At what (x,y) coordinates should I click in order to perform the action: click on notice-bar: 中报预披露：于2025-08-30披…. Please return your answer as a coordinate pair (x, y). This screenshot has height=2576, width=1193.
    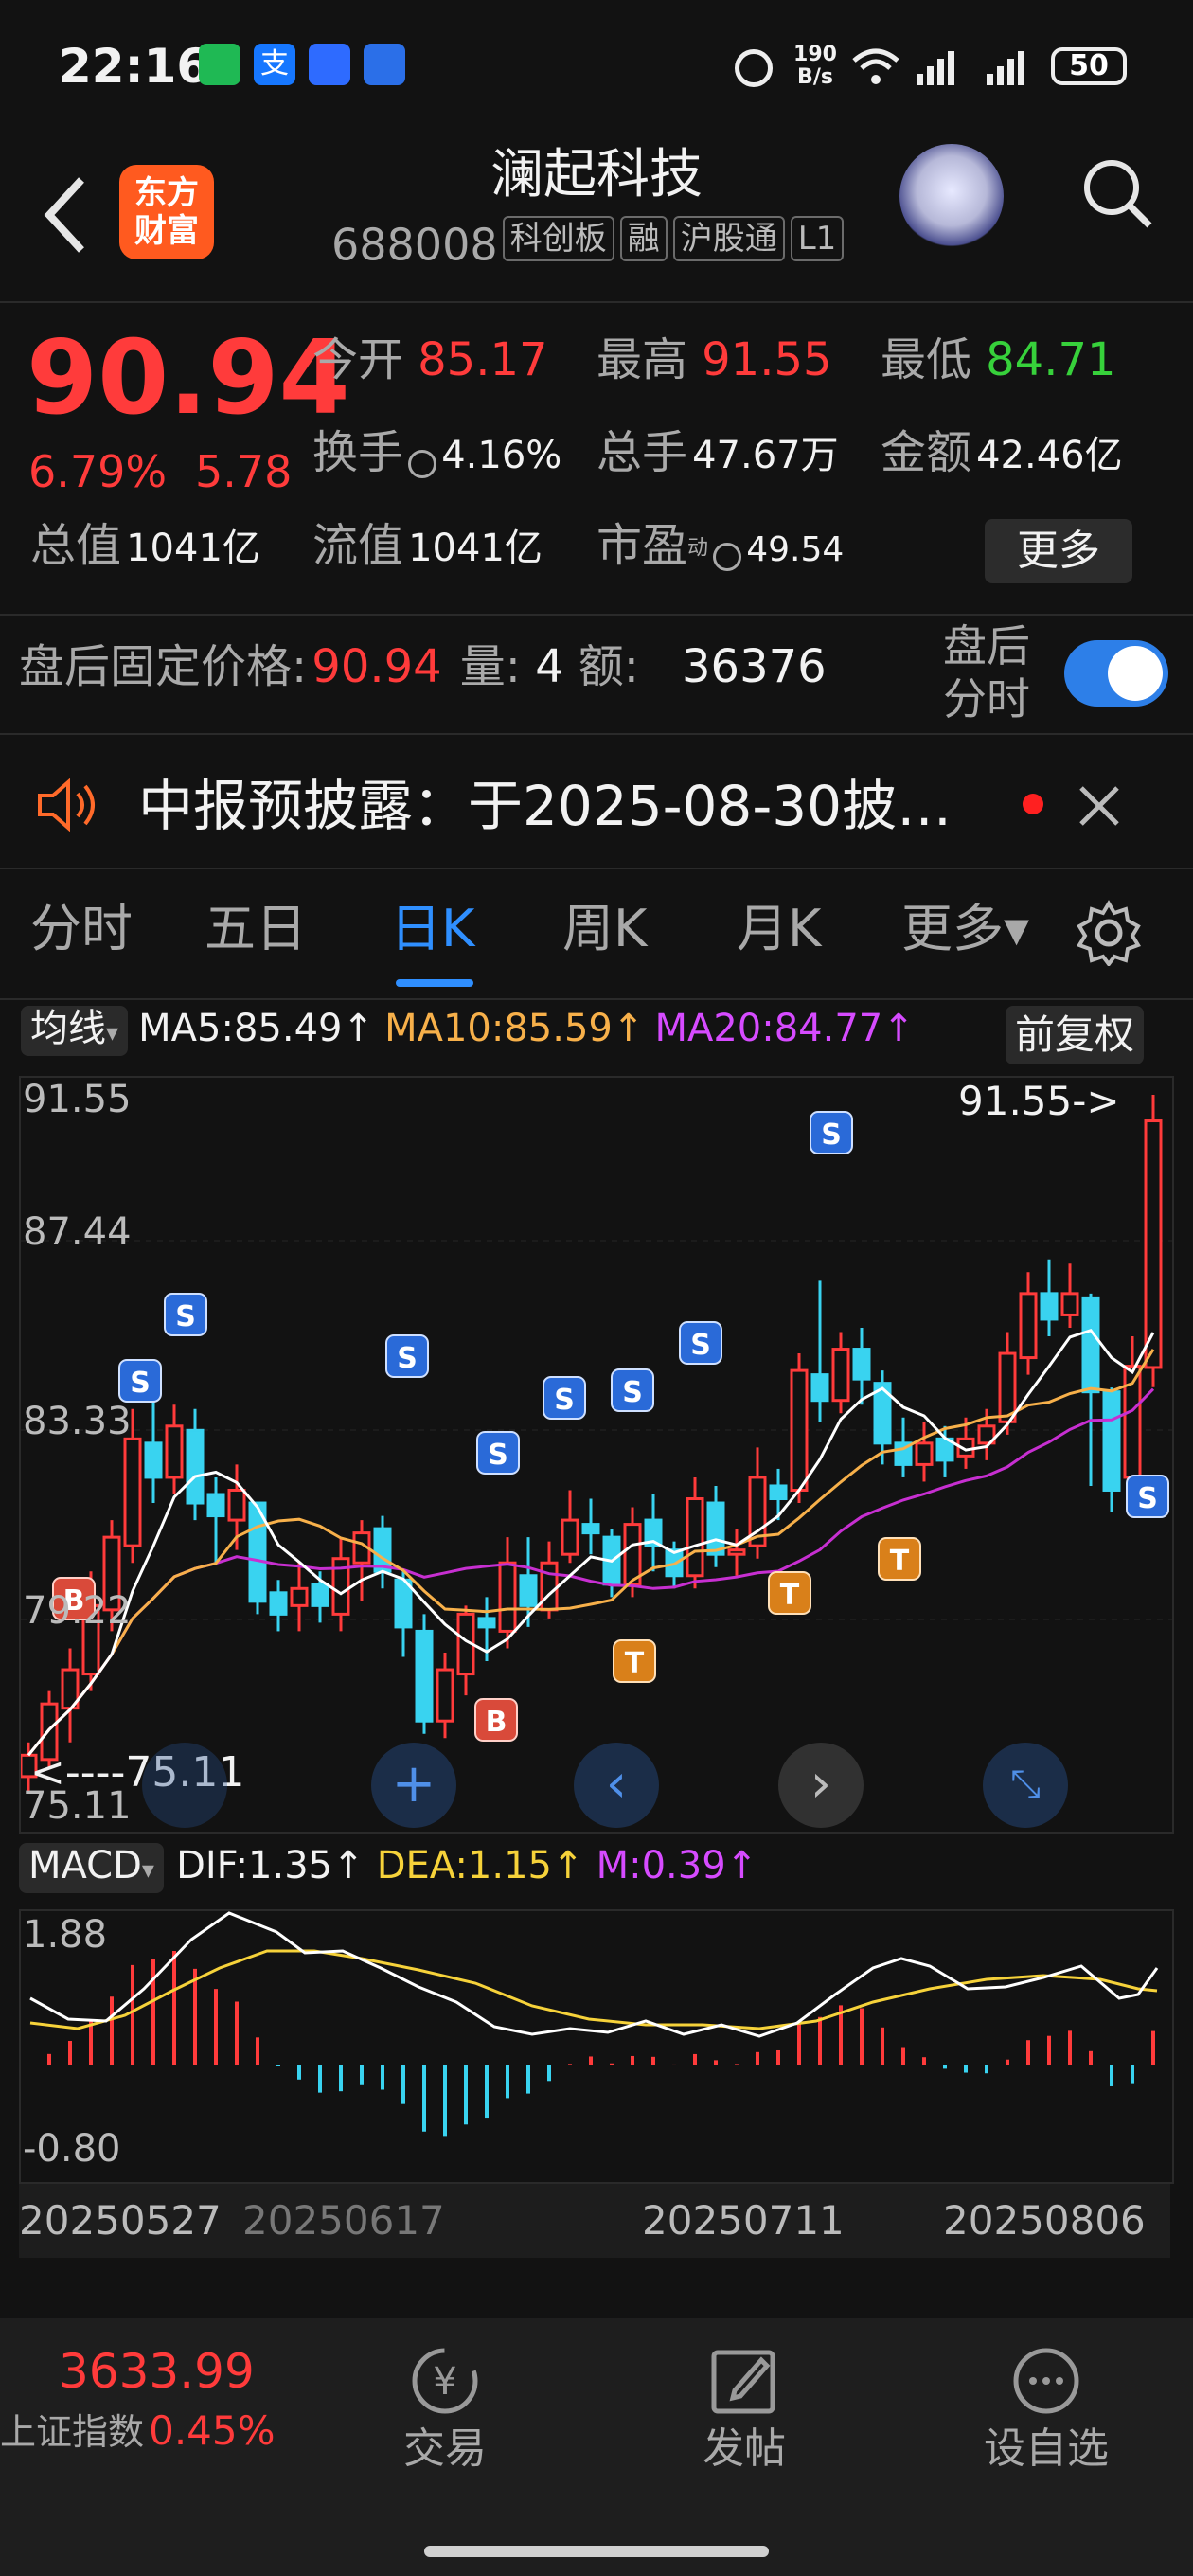
    Looking at the image, I should click on (596, 801).